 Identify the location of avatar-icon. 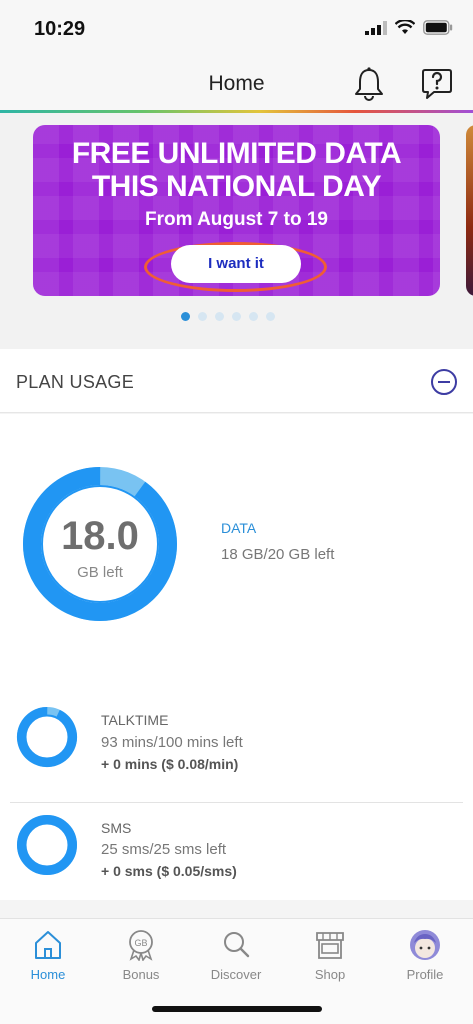
(425, 945).